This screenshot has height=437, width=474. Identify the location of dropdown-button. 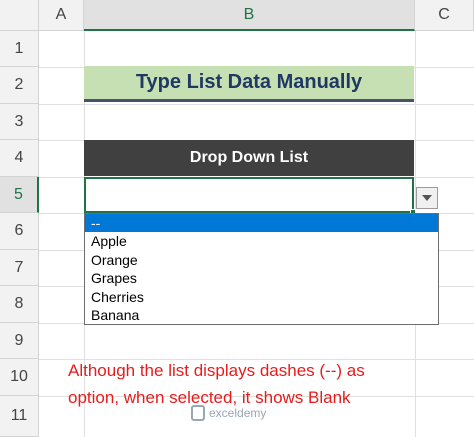
(427, 198).